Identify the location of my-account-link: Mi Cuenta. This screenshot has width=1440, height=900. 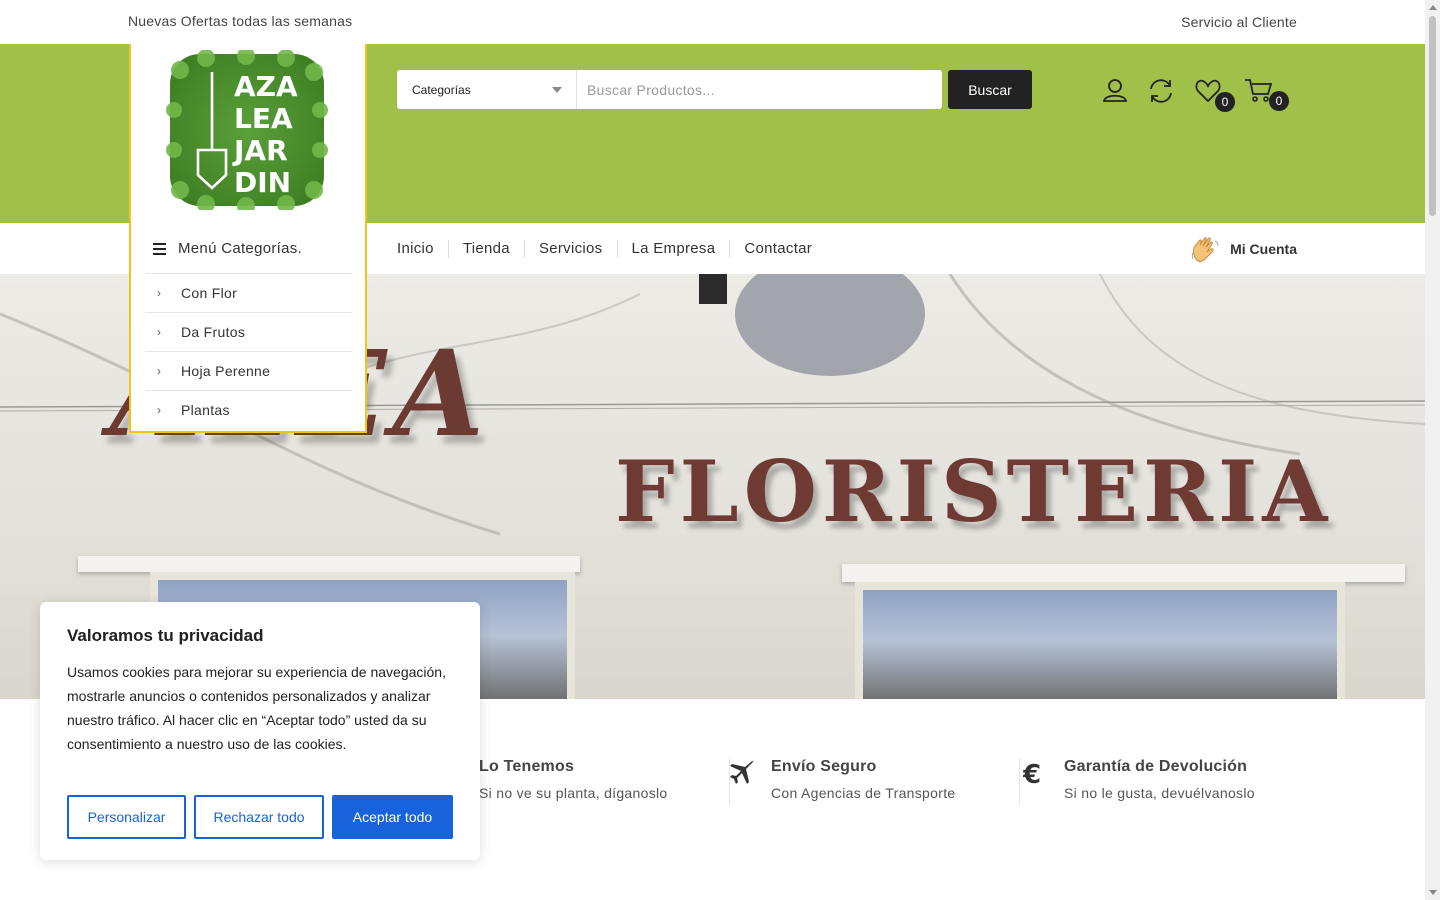
(1243, 249).